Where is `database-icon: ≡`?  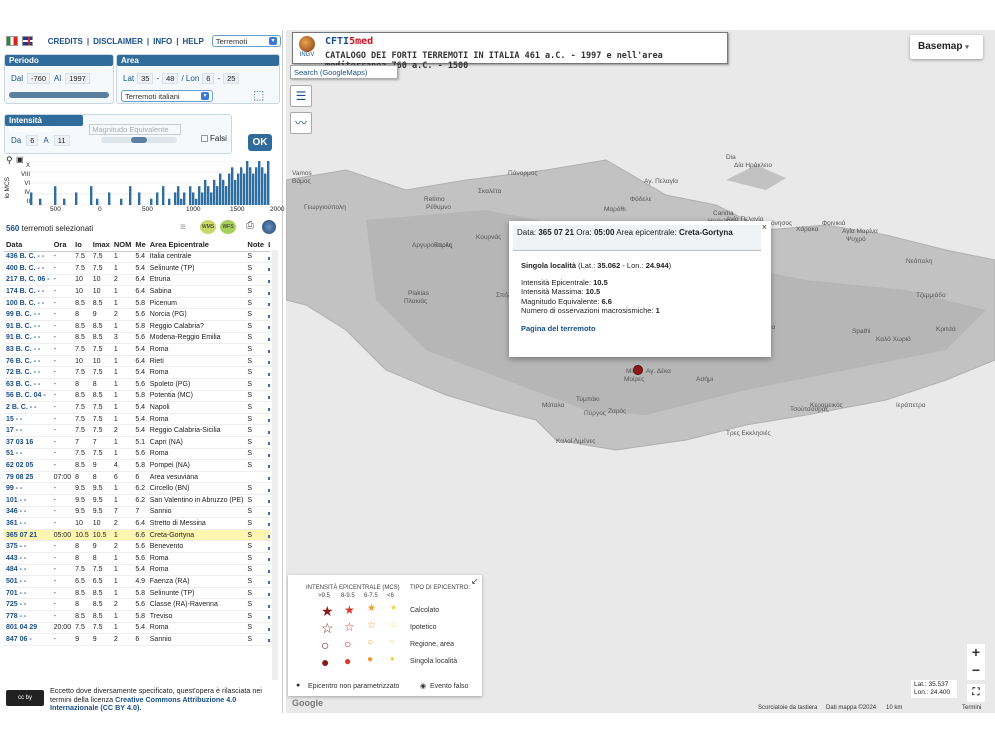
database-icon: ≡ is located at coordinates (183, 227).